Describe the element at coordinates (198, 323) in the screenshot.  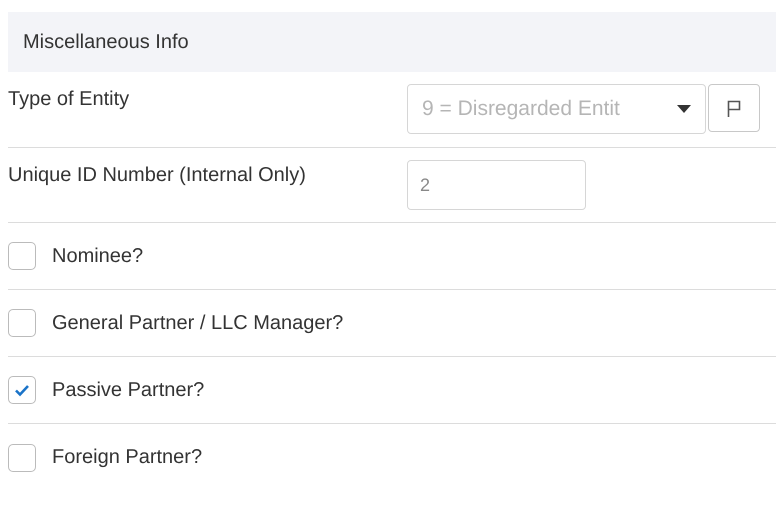
I see `checkbox-label: General Partner / LLC Manager?` at that location.